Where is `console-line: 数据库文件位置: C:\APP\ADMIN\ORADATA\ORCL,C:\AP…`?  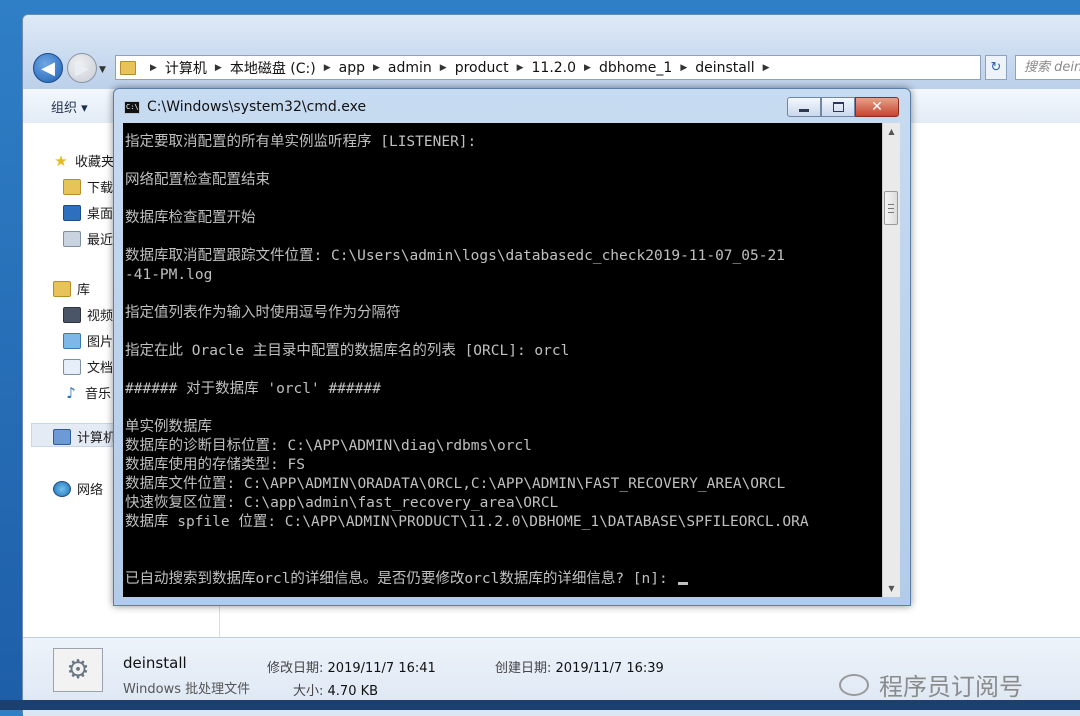 console-line: 数据库文件位置: C:\APP\ADMIN\ORADATA\ORCL,C:\AP… is located at coordinates (455, 484).